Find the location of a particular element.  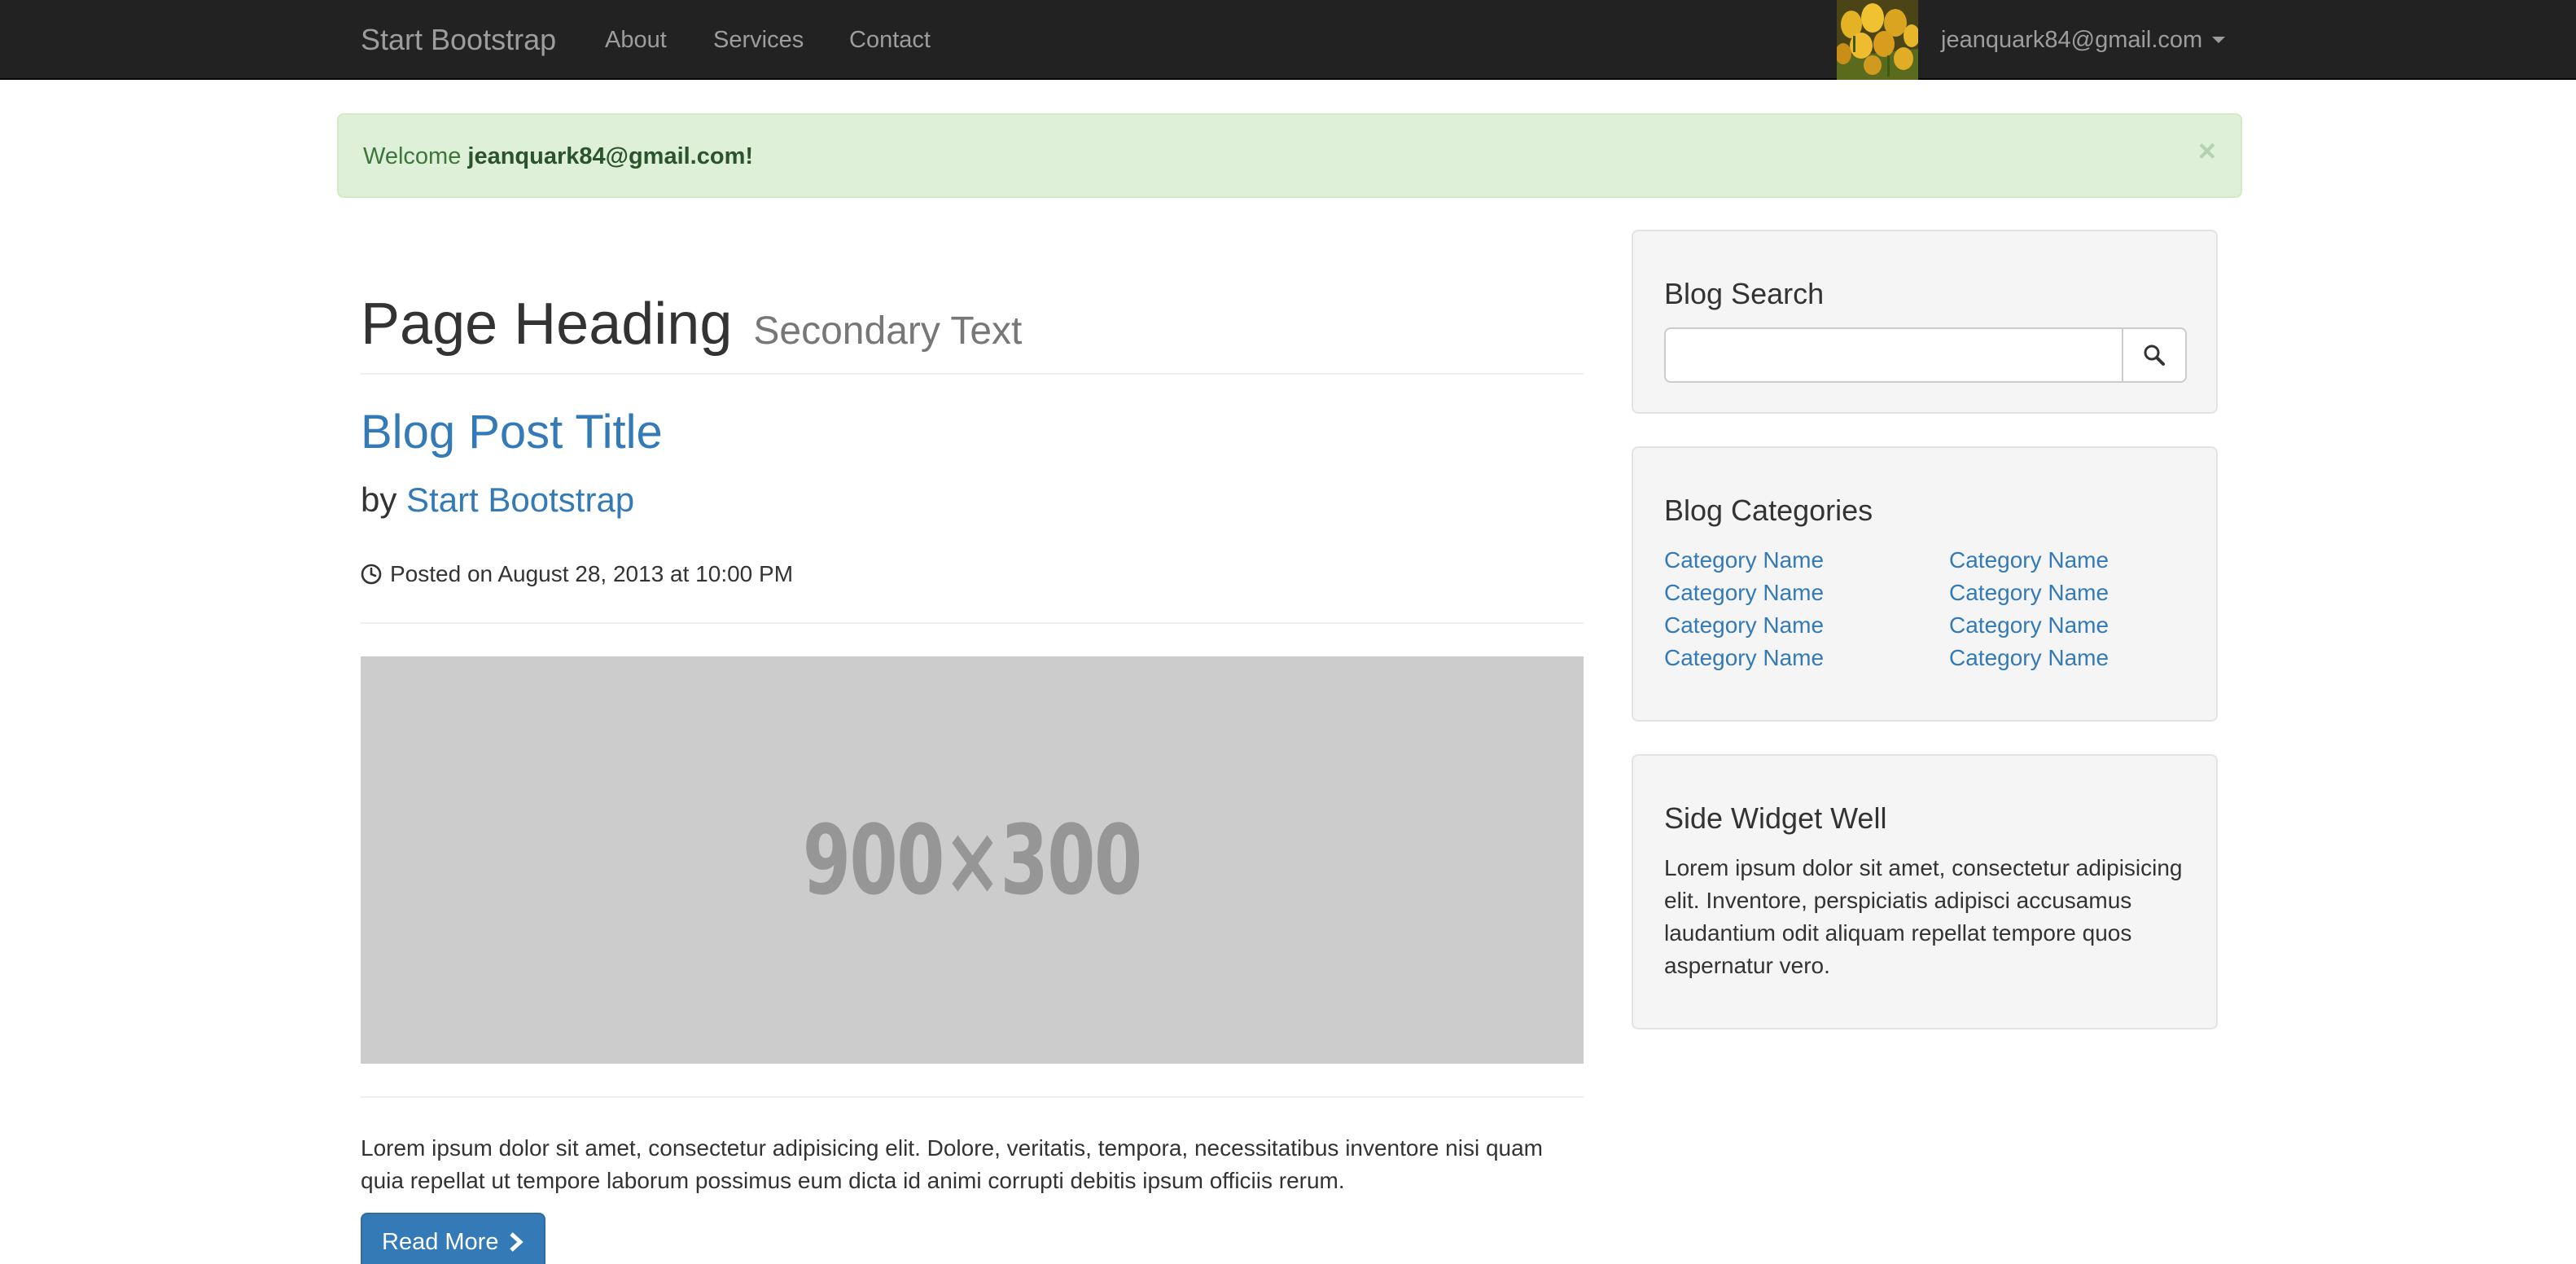

read-more-button: Read More is located at coordinates (453, 1238).